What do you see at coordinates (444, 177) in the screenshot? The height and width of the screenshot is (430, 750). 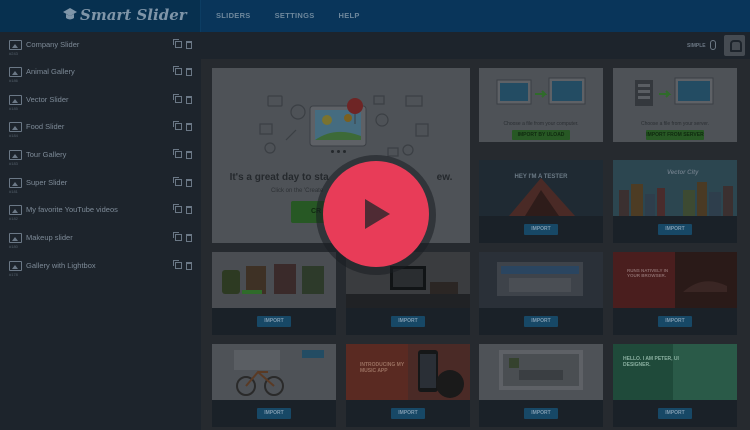 I see `welcome-title-tail: ew.` at bounding box center [444, 177].